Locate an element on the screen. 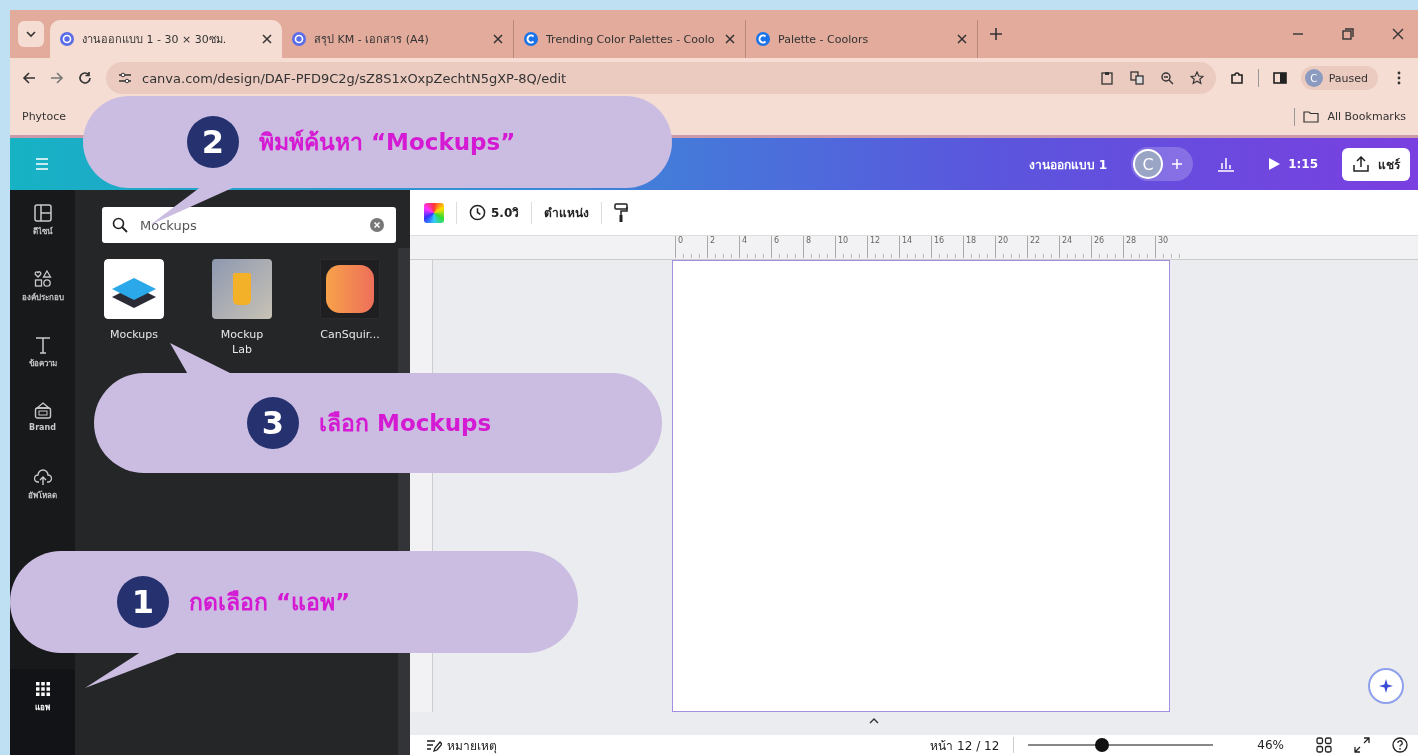 The height and width of the screenshot is (755, 1418). browser-tab: Trending Color Palettes - Coolo is located at coordinates (630, 39).